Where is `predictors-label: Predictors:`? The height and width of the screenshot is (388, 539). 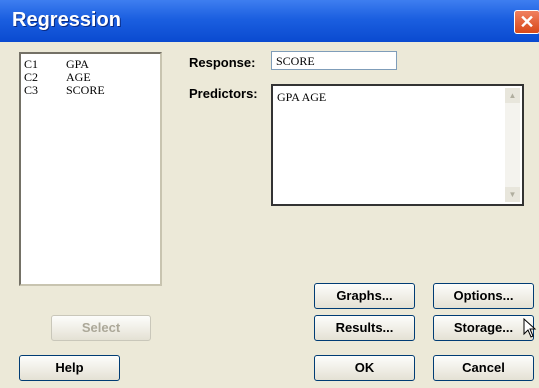 predictors-label: Predictors: is located at coordinates (223, 93).